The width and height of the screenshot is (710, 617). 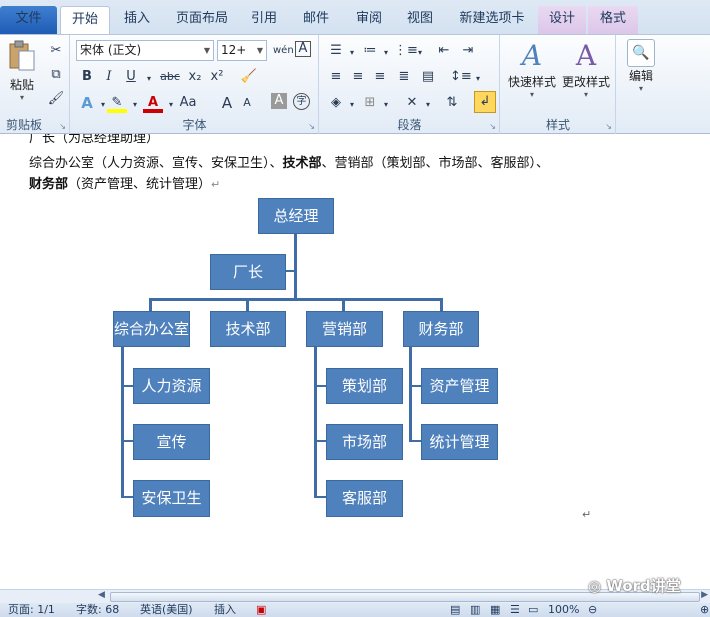 I want to click on full-screen-reading-icon: ▥, so click(x=475, y=610).